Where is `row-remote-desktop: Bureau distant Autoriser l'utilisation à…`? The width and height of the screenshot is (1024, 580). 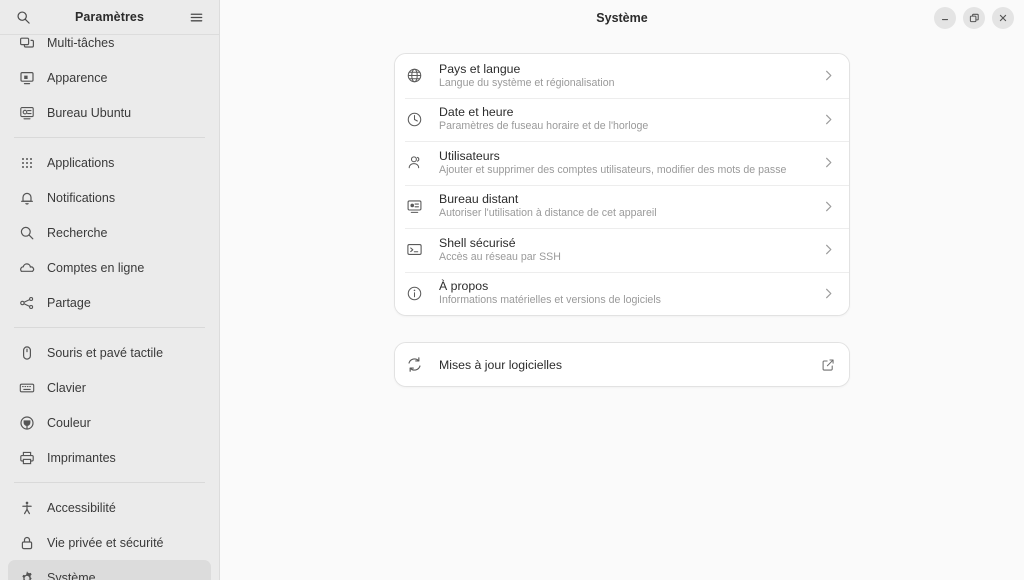 row-remote-desktop: Bureau distant Autoriser l'utilisation à… is located at coordinates (622, 206).